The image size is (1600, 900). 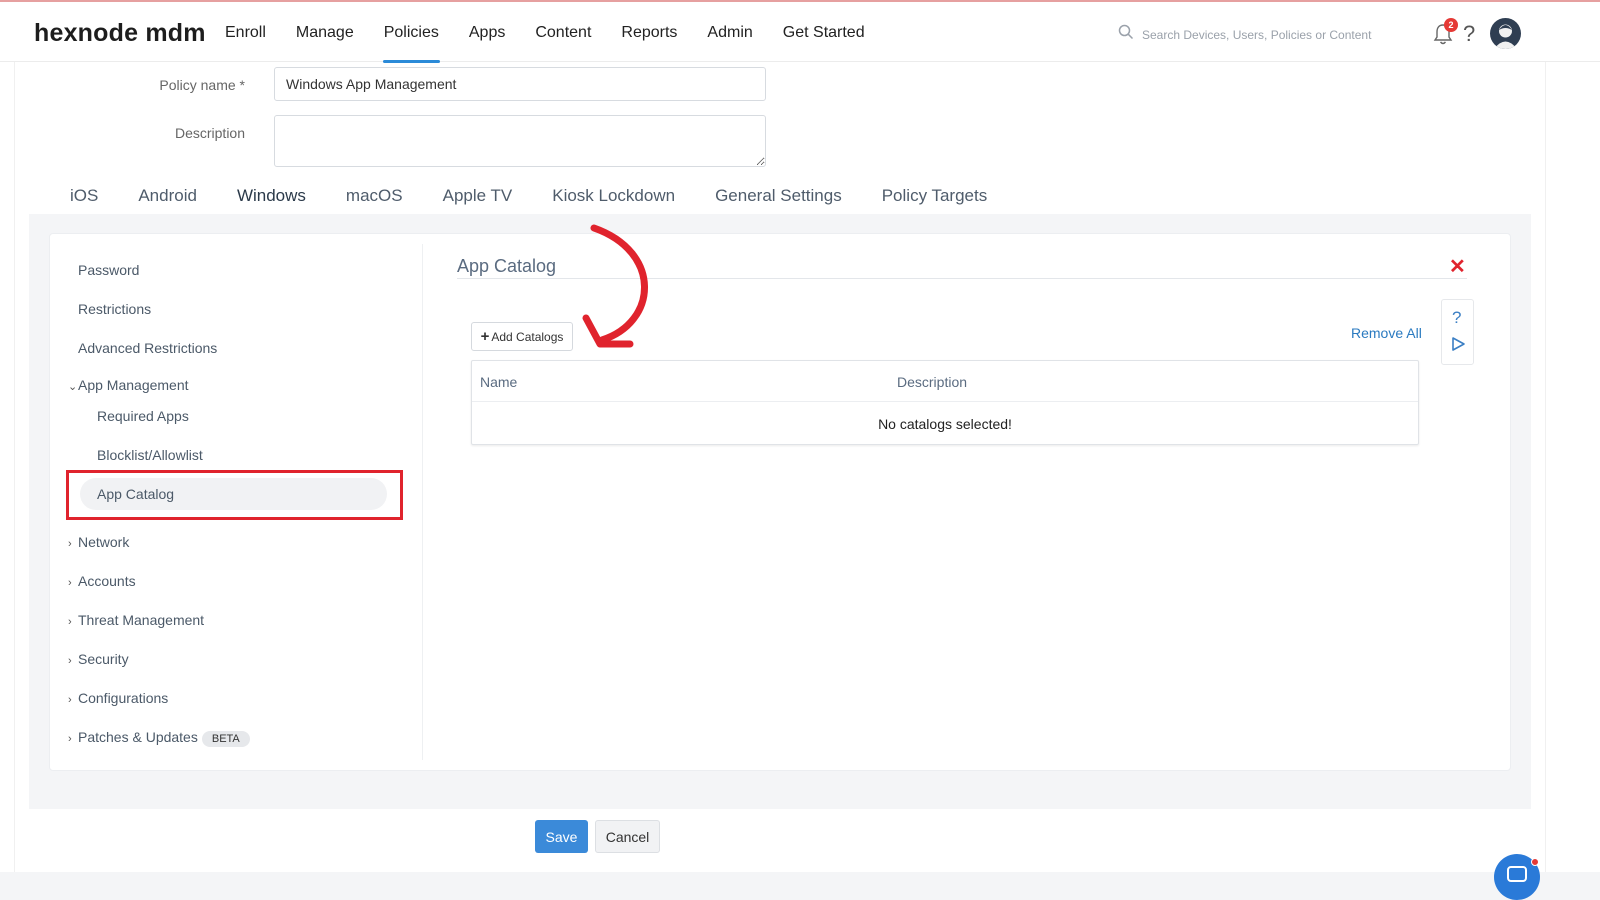 I want to click on close-icon: ✕, so click(x=1457, y=266).